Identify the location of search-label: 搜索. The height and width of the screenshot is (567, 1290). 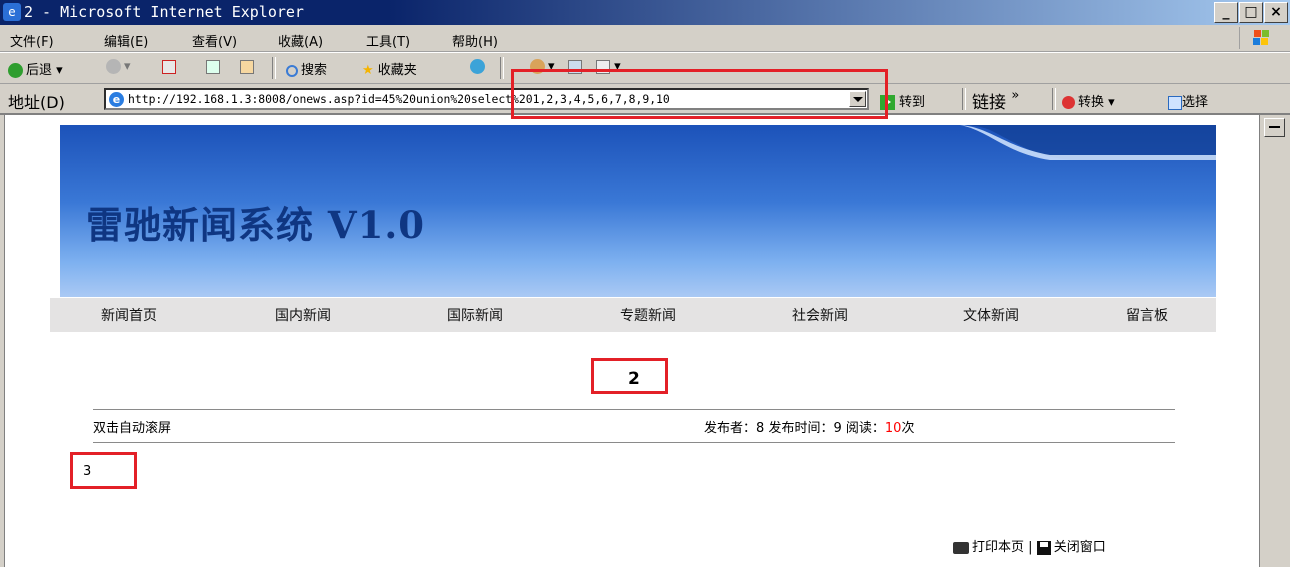
(314, 70).